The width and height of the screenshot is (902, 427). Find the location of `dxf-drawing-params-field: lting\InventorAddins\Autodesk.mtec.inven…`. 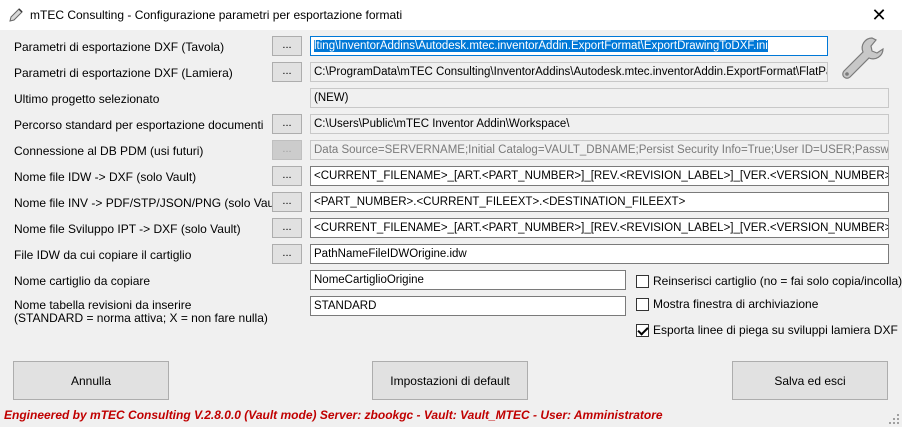

dxf-drawing-params-field: lting\InventorAddins\Autodesk.mtec.inven… is located at coordinates (569, 46).